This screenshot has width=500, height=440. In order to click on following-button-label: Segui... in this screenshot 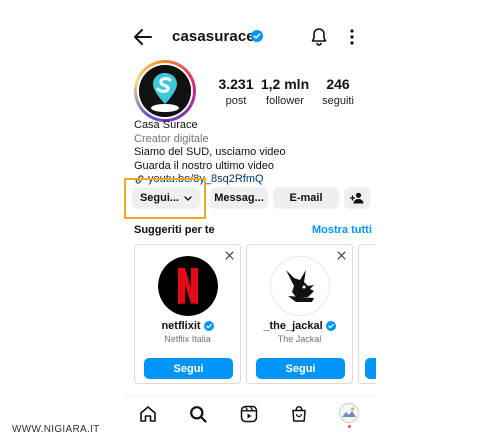, I will do `click(159, 198)`.